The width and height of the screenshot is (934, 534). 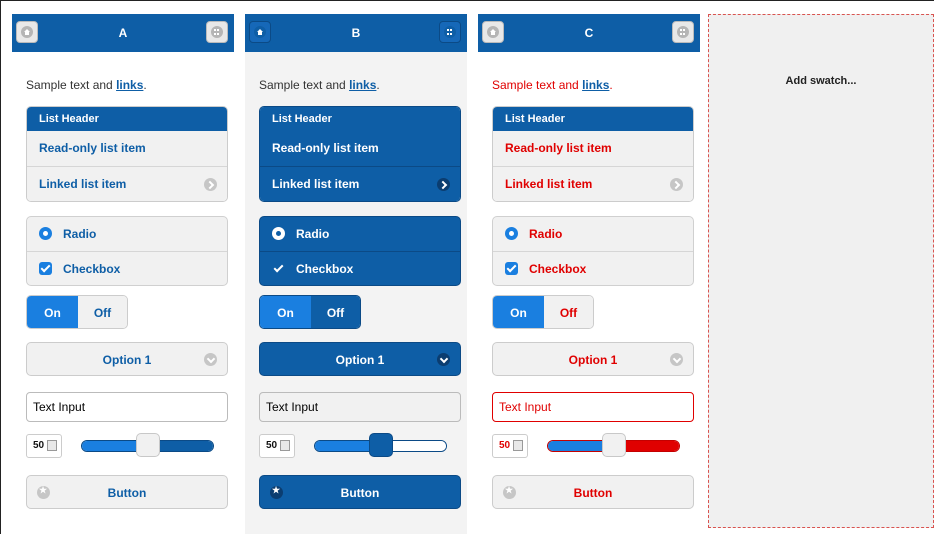 I want to click on swatch-title: A, so click(x=123, y=33).